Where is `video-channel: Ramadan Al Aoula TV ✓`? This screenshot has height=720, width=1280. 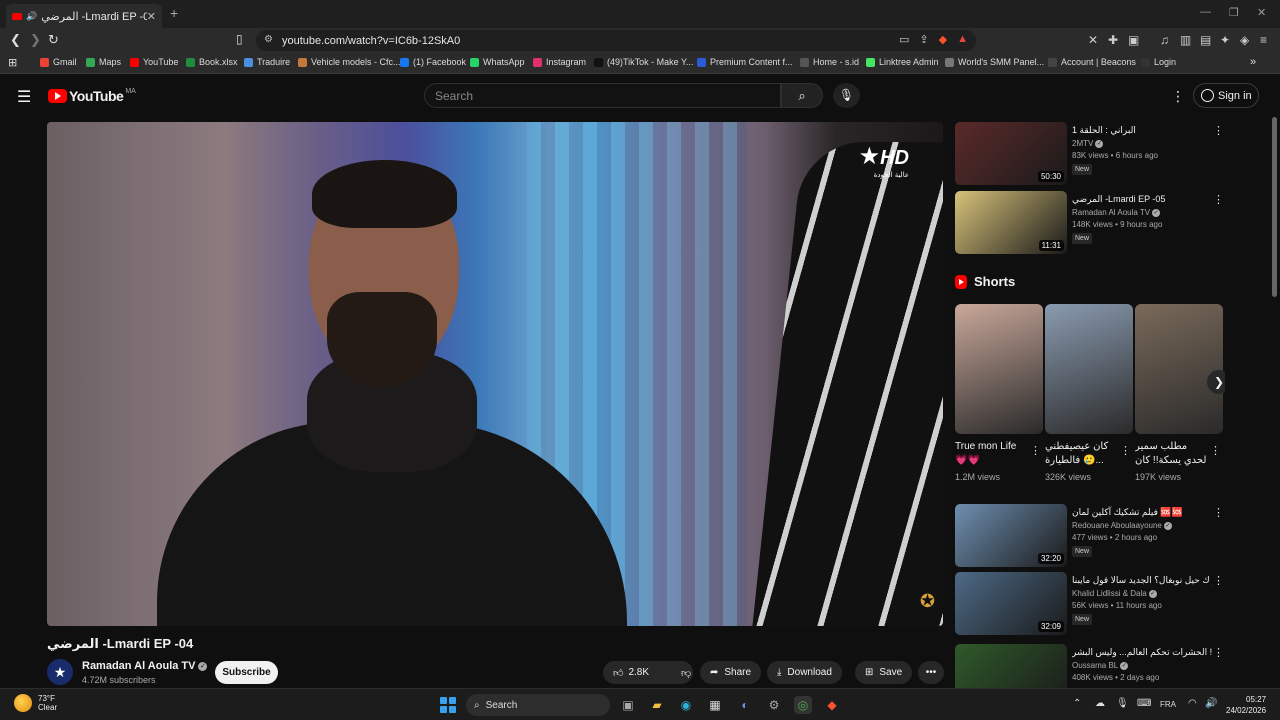
video-channel: Ramadan Al Aoula TV ✓ is located at coordinates (1116, 212).